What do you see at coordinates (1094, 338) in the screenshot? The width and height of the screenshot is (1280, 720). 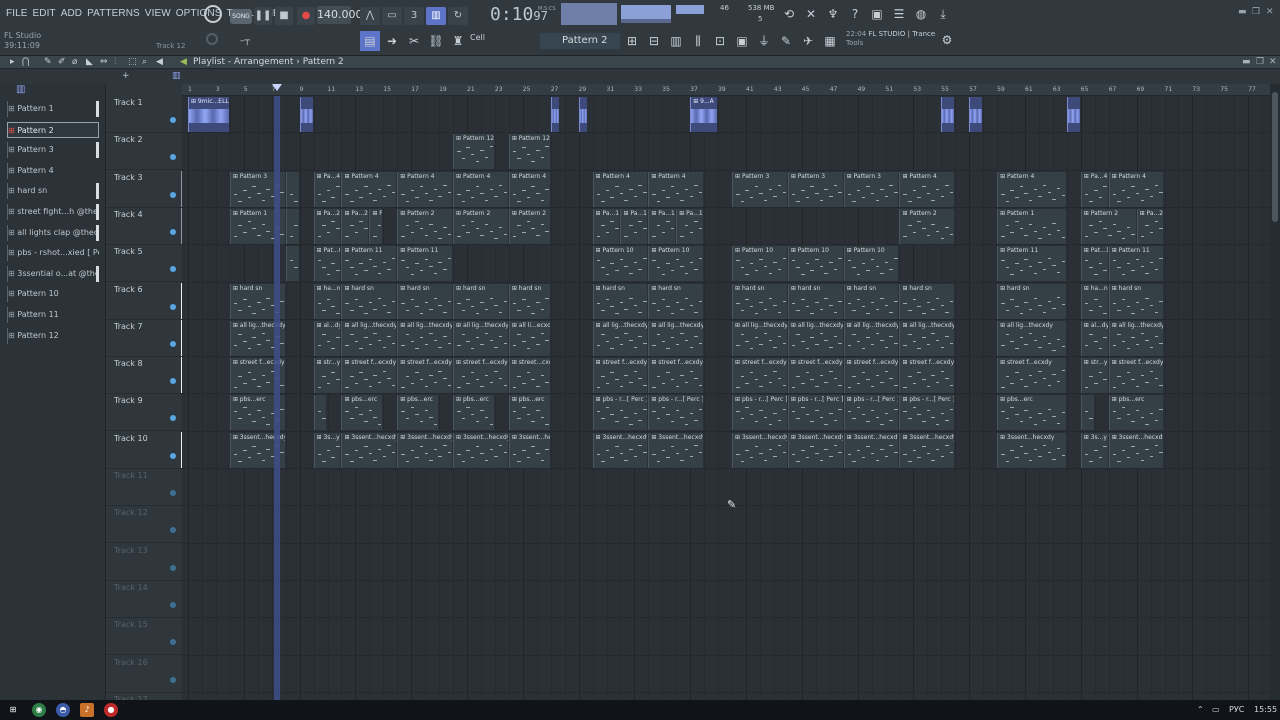 I see `pattern-clip: ⊞ al...dy` at bounding box center [1094, 338].